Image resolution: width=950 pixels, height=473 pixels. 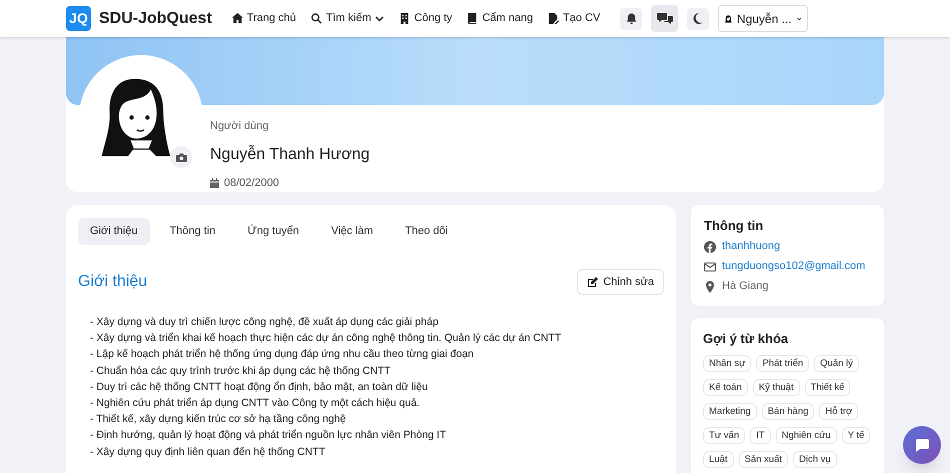 I want to click on keyword-tag: Y tế, so click(x=856, y=435).